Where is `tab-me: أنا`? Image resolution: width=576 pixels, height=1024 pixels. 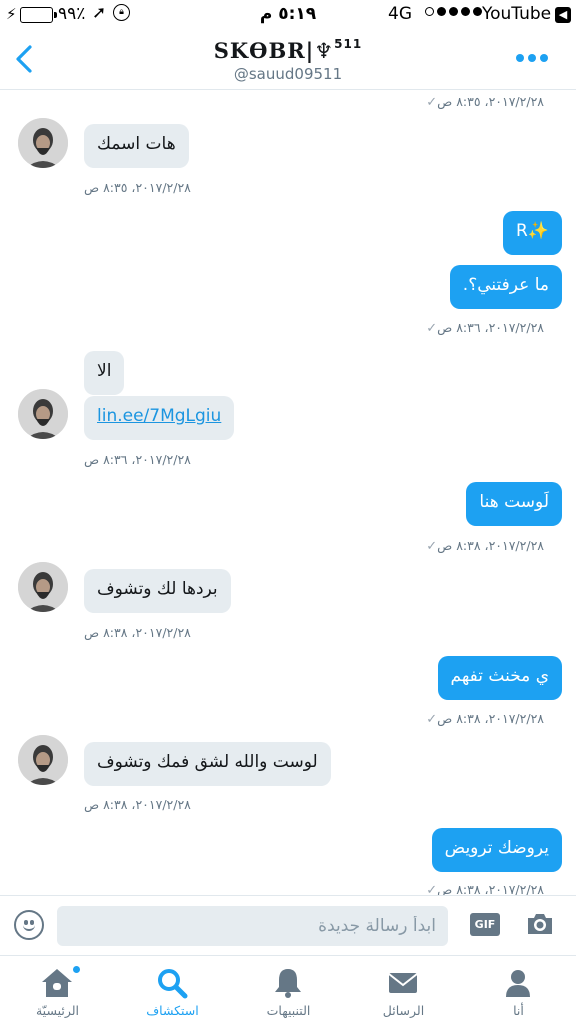 tab-me: أنا is located at coordinates (518, 990).